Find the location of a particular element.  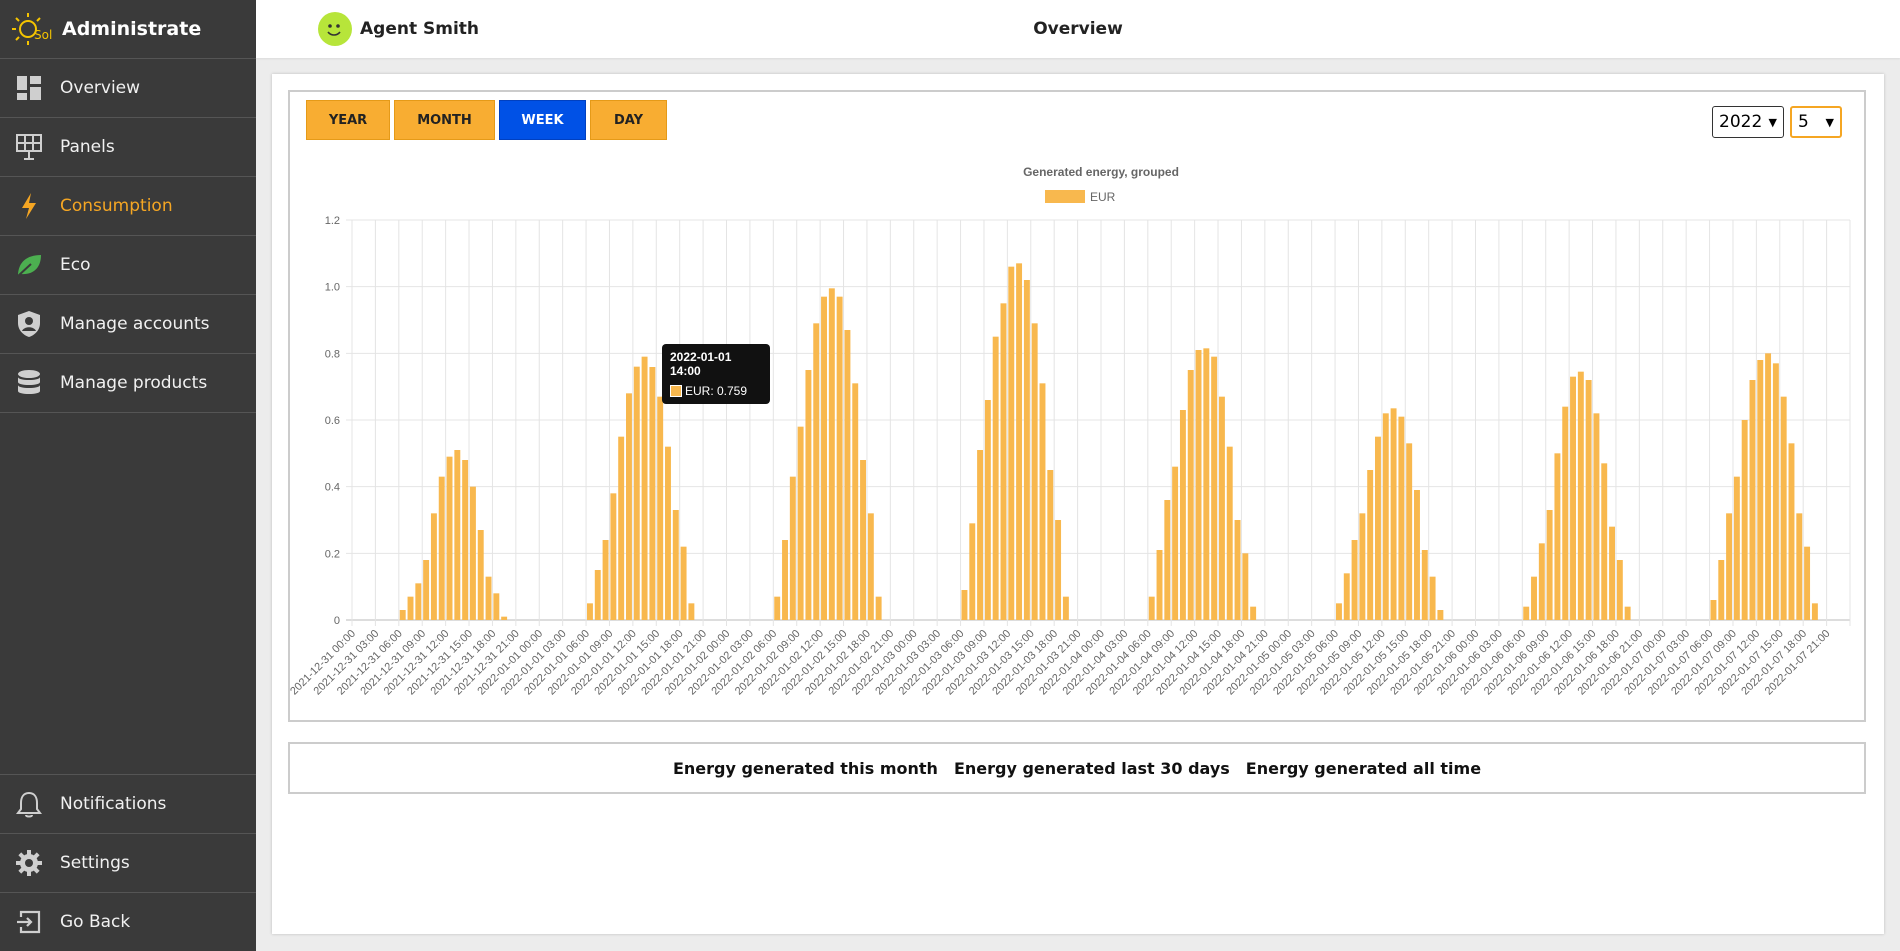

y-tick-label: 0.4 is located at coordinates (332, 488).